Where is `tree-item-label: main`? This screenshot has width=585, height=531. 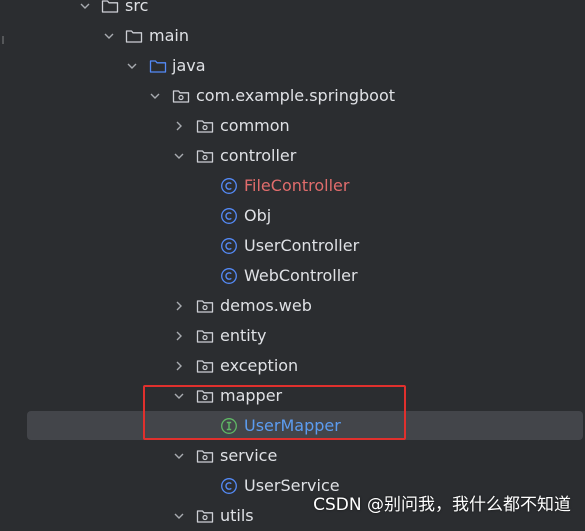
tree-item-label: main is located at coordinates (169, 35).